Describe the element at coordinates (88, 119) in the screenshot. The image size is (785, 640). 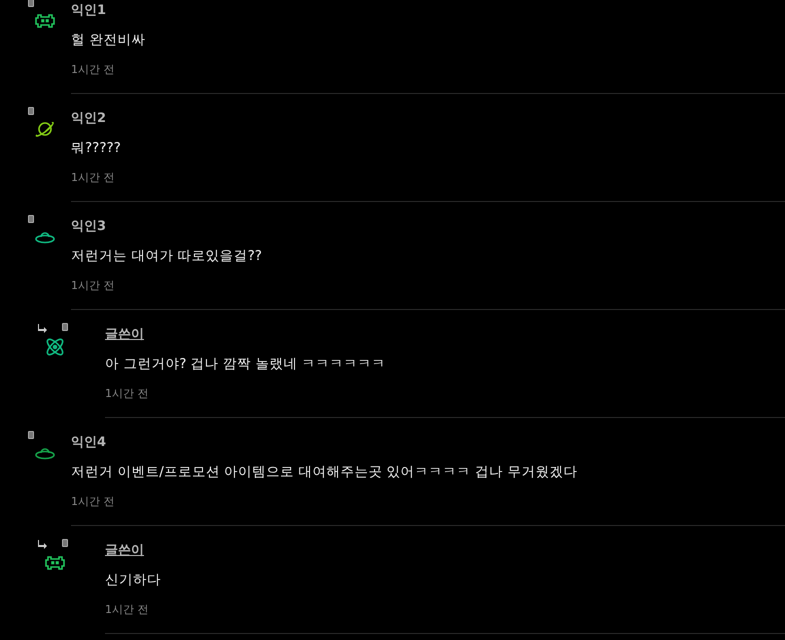
I see `author-name: 익인2` at that location.